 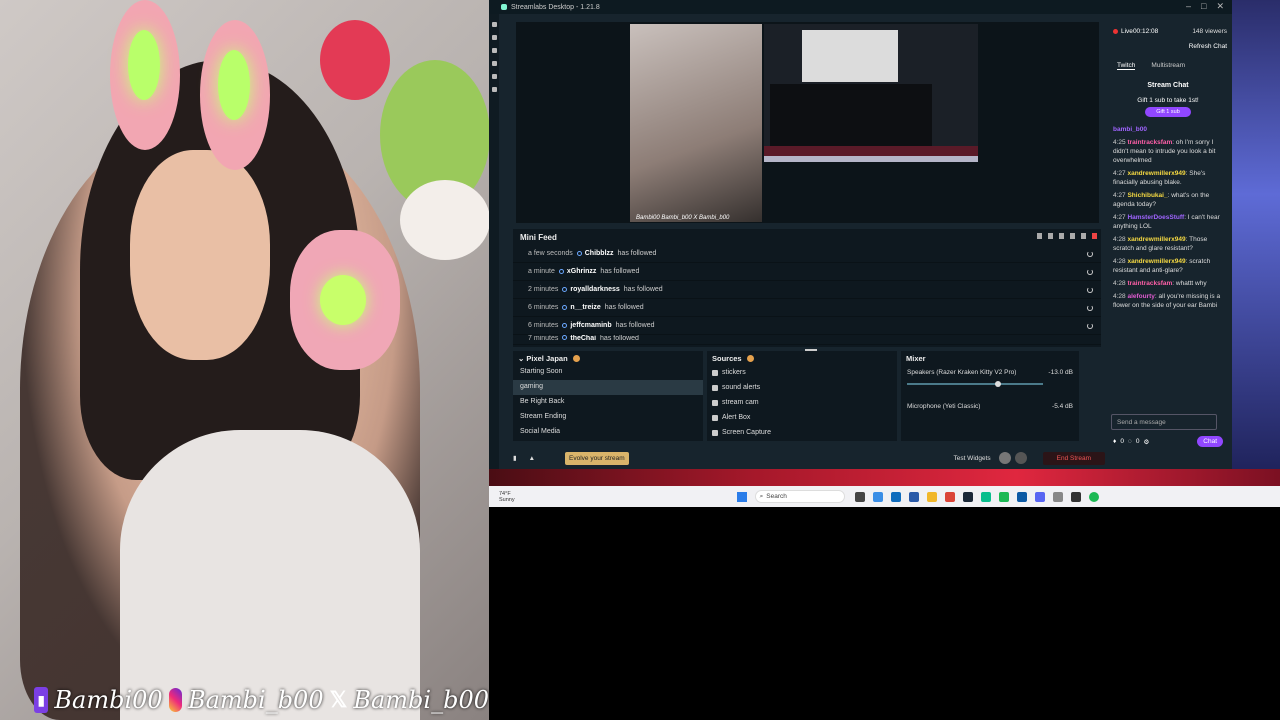 I want to click on outlook-icon, so click(x=895, y=496).